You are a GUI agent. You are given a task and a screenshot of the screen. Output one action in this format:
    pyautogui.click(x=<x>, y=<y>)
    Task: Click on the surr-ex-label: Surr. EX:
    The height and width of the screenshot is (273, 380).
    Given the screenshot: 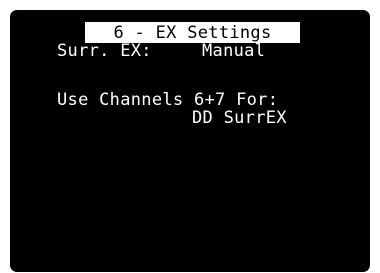 What is the action you would take?
    pyautogui.click(x=104, y=51)
    